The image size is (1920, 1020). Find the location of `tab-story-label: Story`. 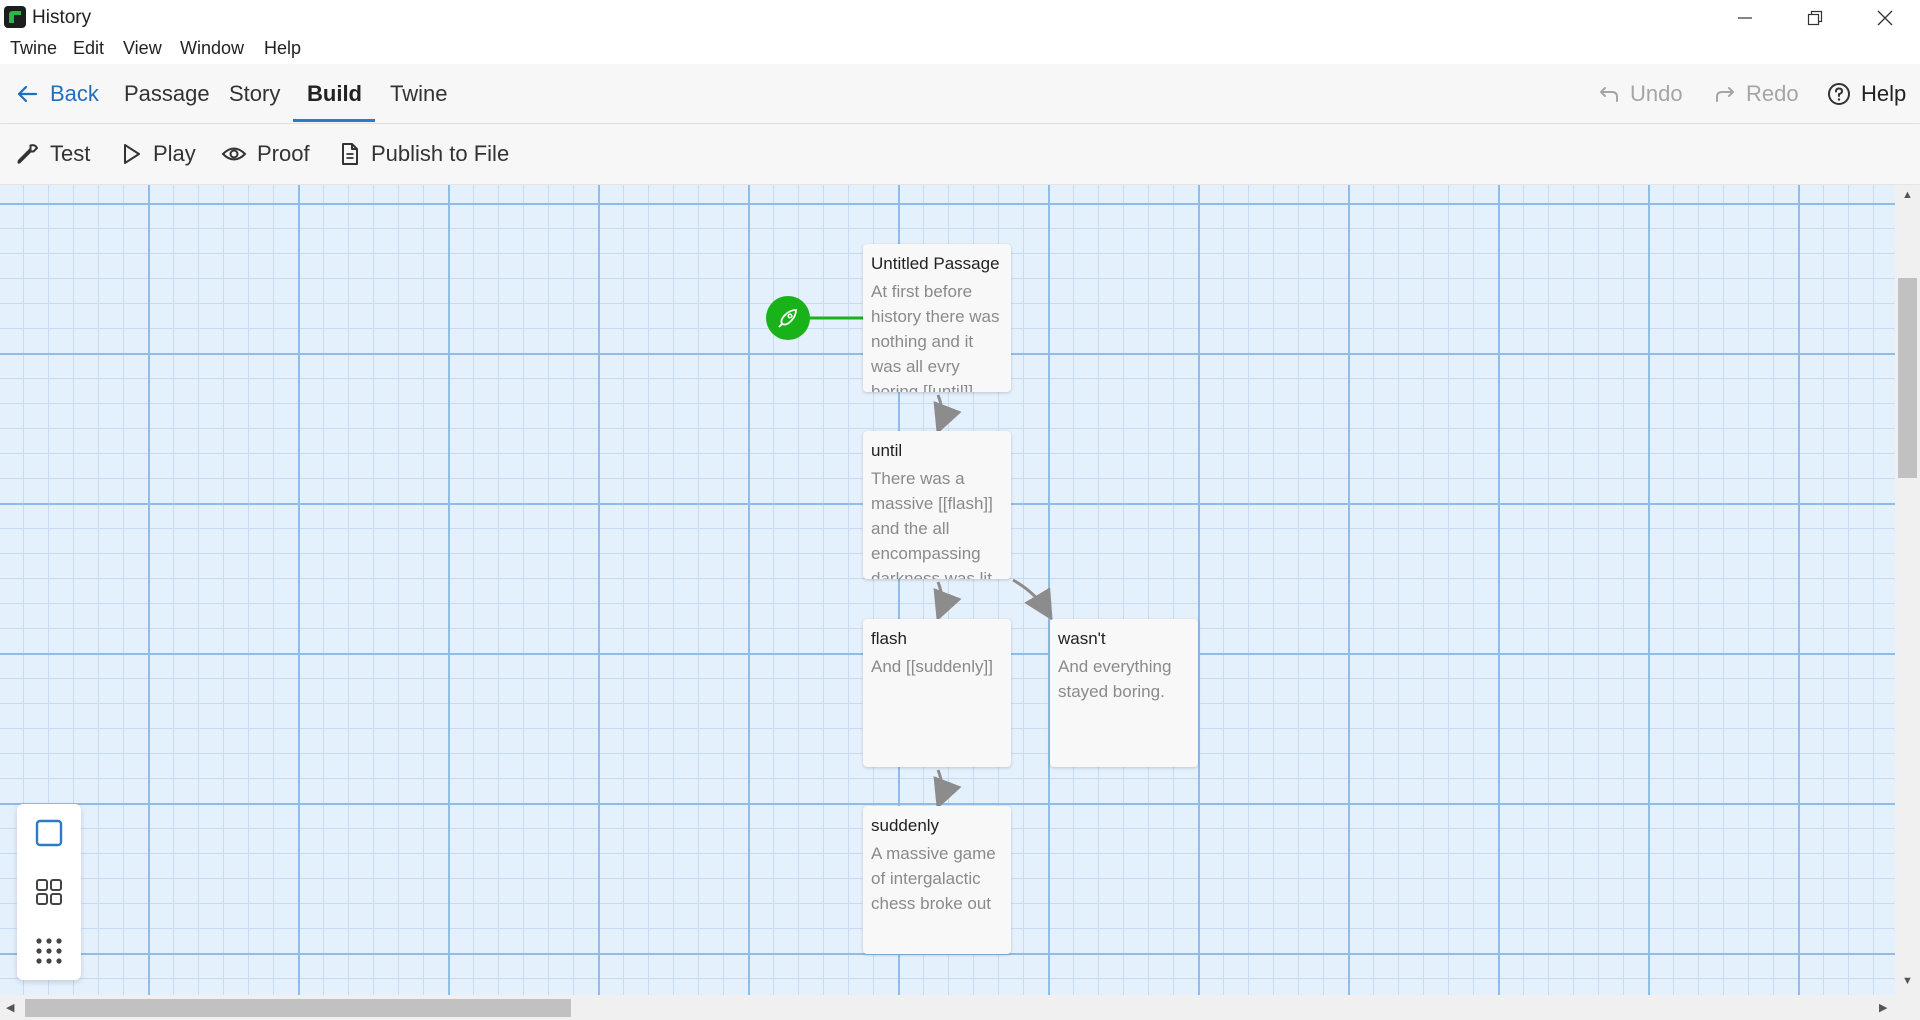

tab-story-label: Story is located at coordinates (255, 93).